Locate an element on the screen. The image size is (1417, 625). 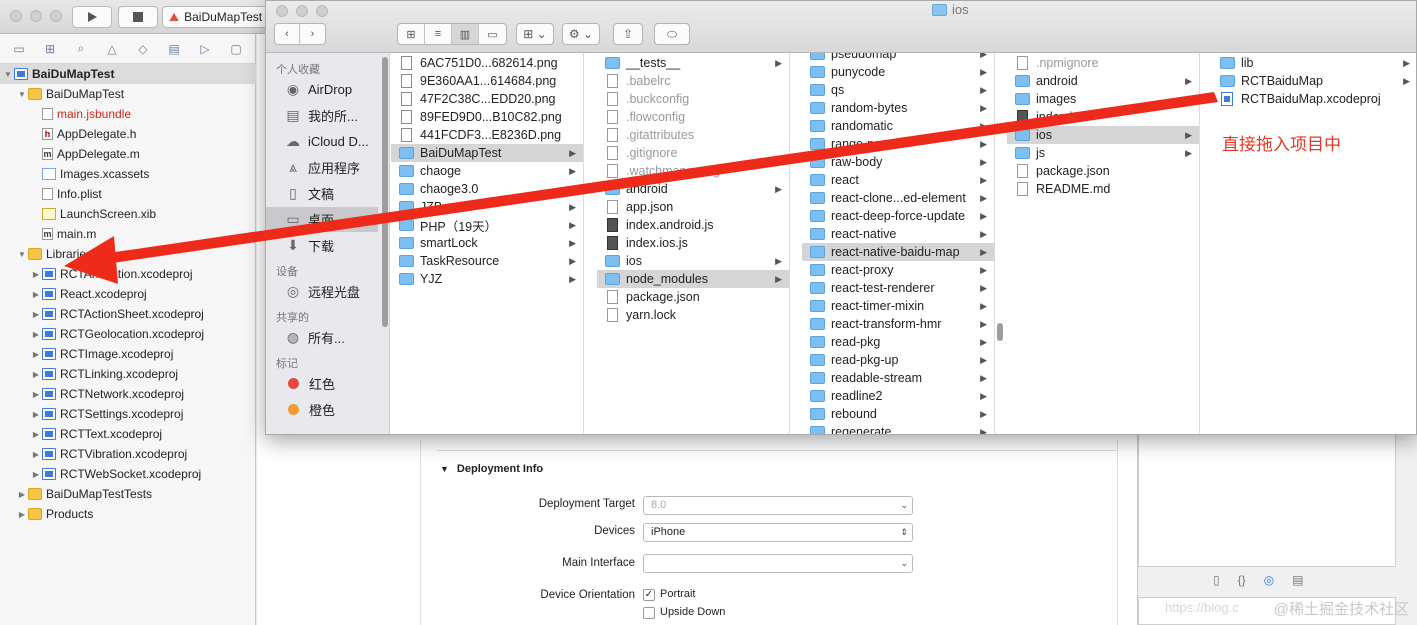
finder-item: index.android.js is located at coordinates (693, 225).